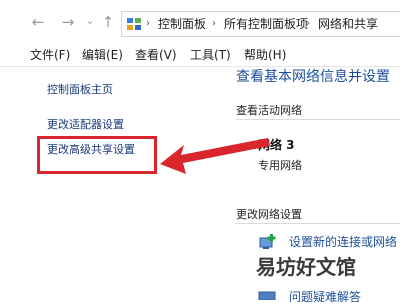  What do you see at coordinates (108, 22) in the screenshot?
I see `up-arrow-icon: ↑` at bounding box center [108, 22].